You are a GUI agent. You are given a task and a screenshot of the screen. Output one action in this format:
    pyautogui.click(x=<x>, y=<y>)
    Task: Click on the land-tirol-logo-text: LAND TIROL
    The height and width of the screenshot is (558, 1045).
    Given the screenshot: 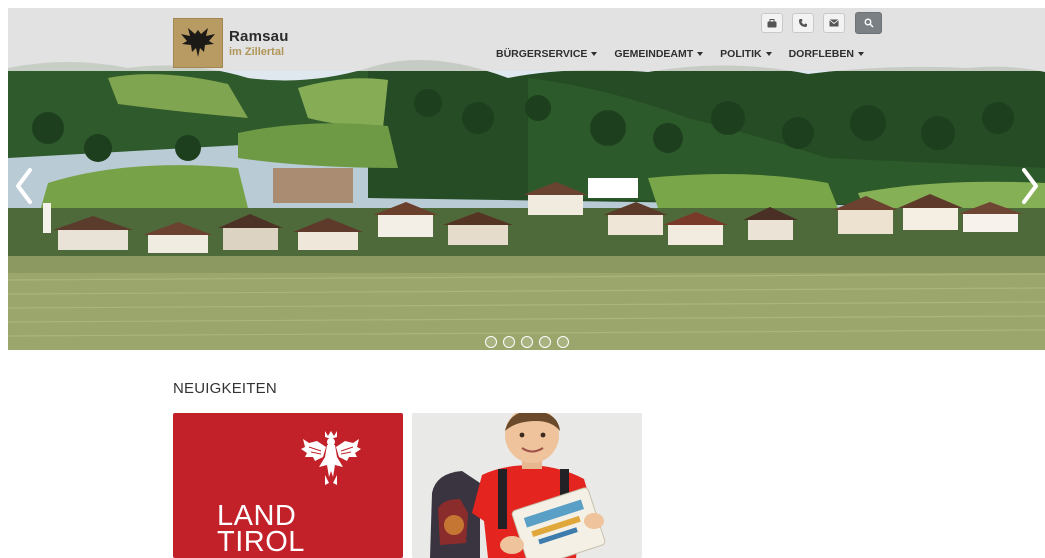 What is the action you would take?
    pyautogui.click(x=261, y=529)
    